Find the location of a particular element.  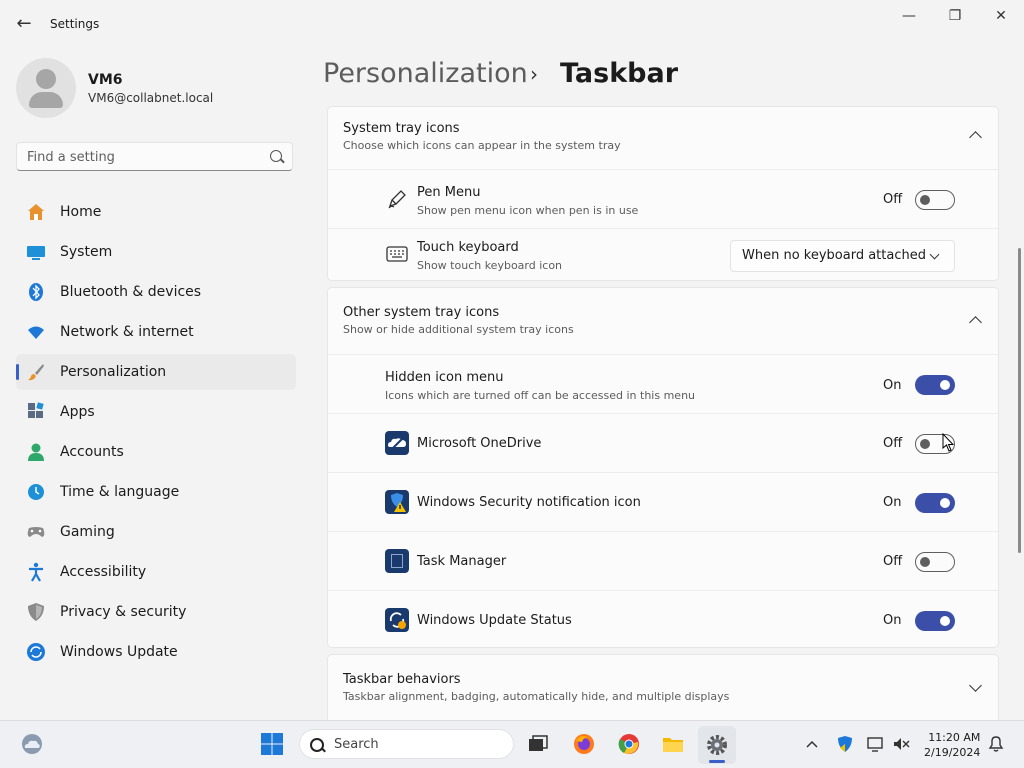

bluetooth-icon is located at coordinates (36, 292).